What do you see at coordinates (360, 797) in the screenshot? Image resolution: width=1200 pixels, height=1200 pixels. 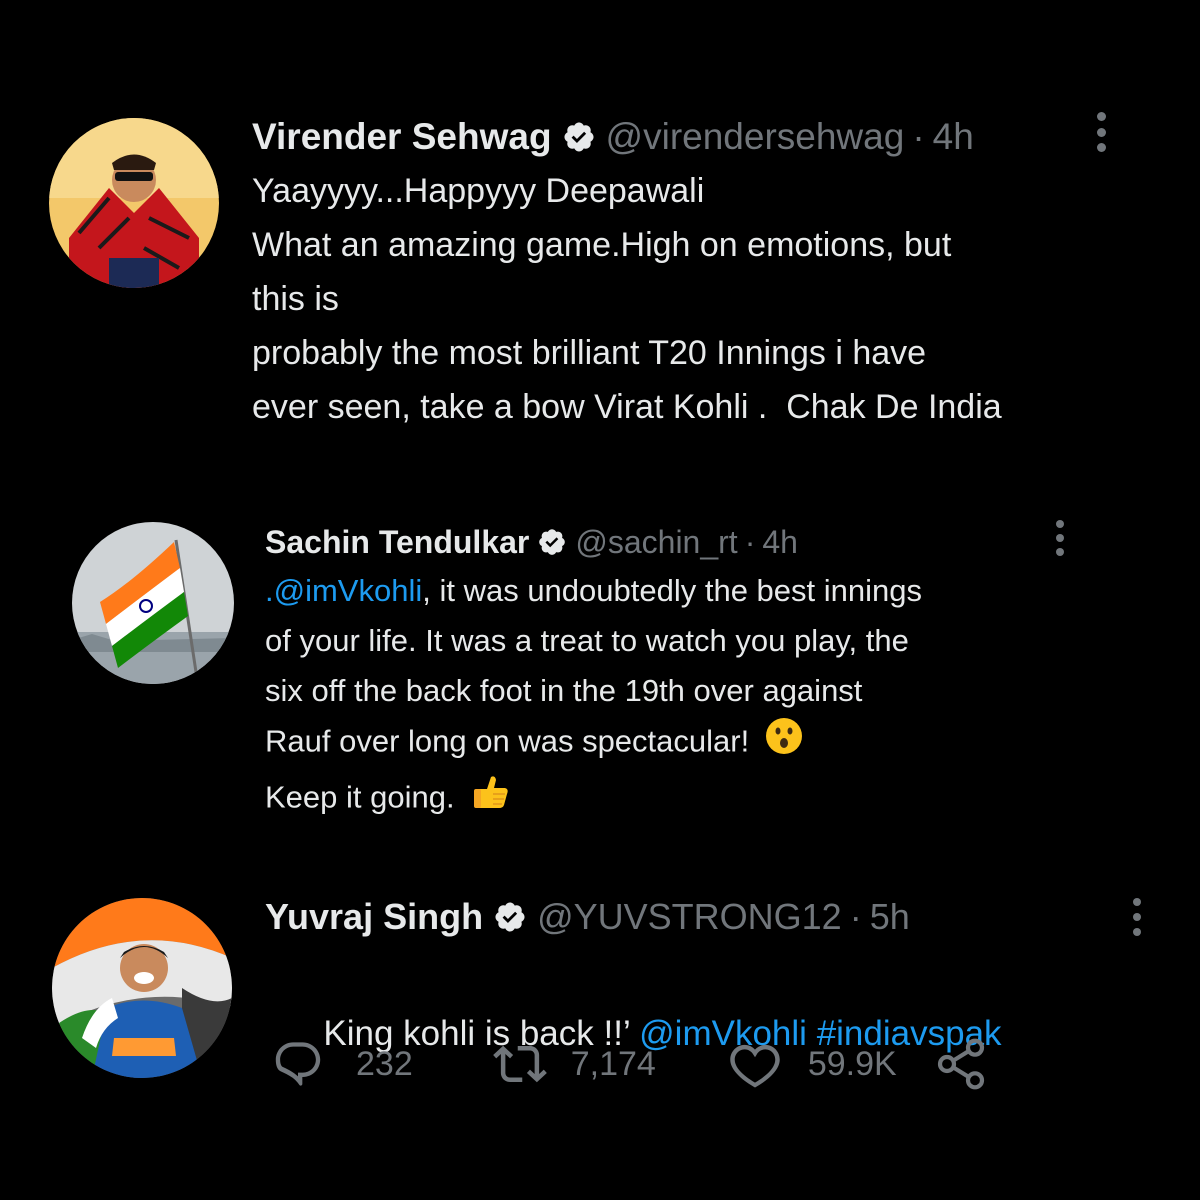 I see `tweet-line-text: Keep it going.` at bounding box center [360, 797].